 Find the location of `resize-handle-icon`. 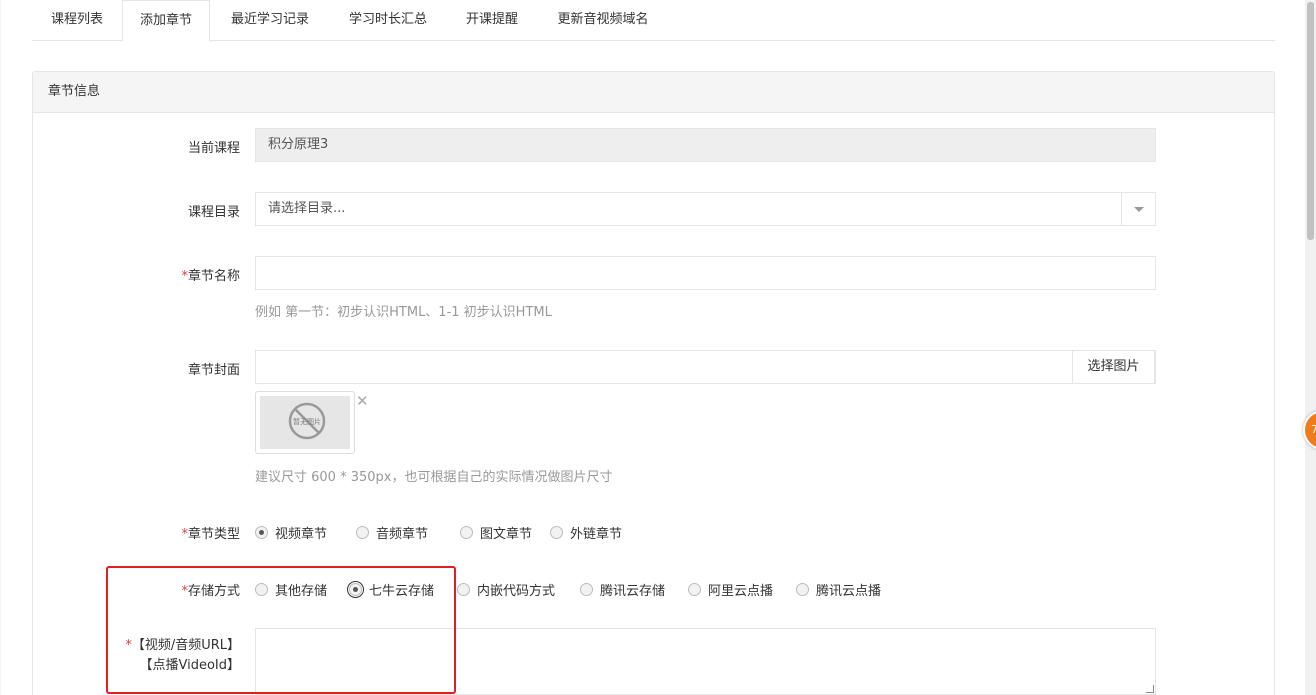

resize-handle-icon is located at coordinates (1150, 689).